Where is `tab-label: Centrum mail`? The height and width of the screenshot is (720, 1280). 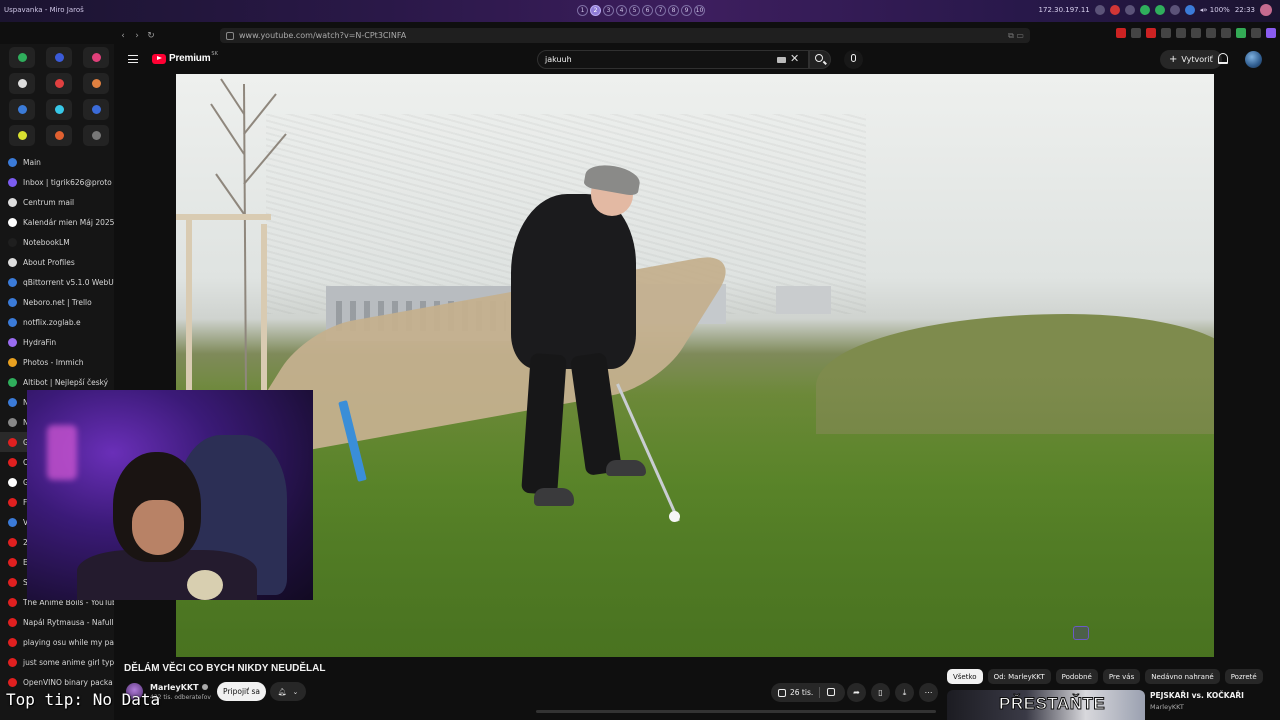 tab-label: Centrum mail is located at coordinates (49, 202).